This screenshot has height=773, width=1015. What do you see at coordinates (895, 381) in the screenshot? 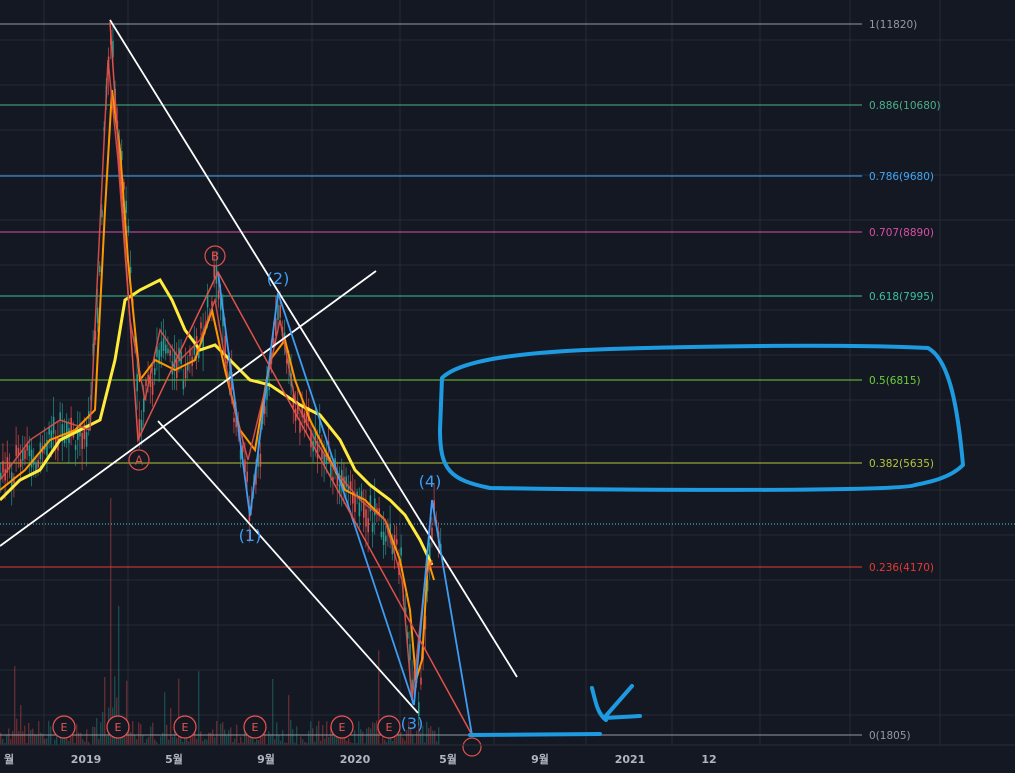
I see `fib-level-label: 0.5(6815)` at bounding box center [895, 381].